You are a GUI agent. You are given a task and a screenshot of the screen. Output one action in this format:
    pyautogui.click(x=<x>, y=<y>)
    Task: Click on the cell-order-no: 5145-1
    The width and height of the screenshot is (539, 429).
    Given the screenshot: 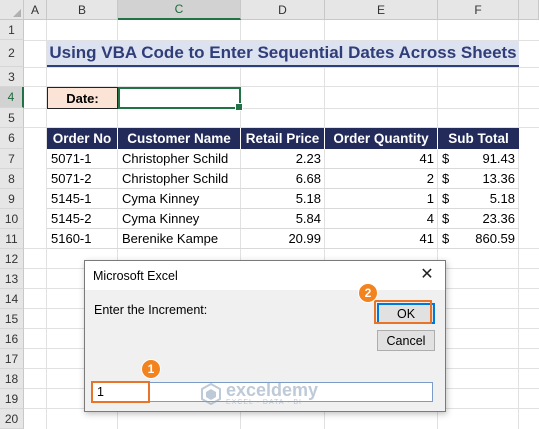 What is the action you would take?
    pyautogui.click(x=82, y=199)
    